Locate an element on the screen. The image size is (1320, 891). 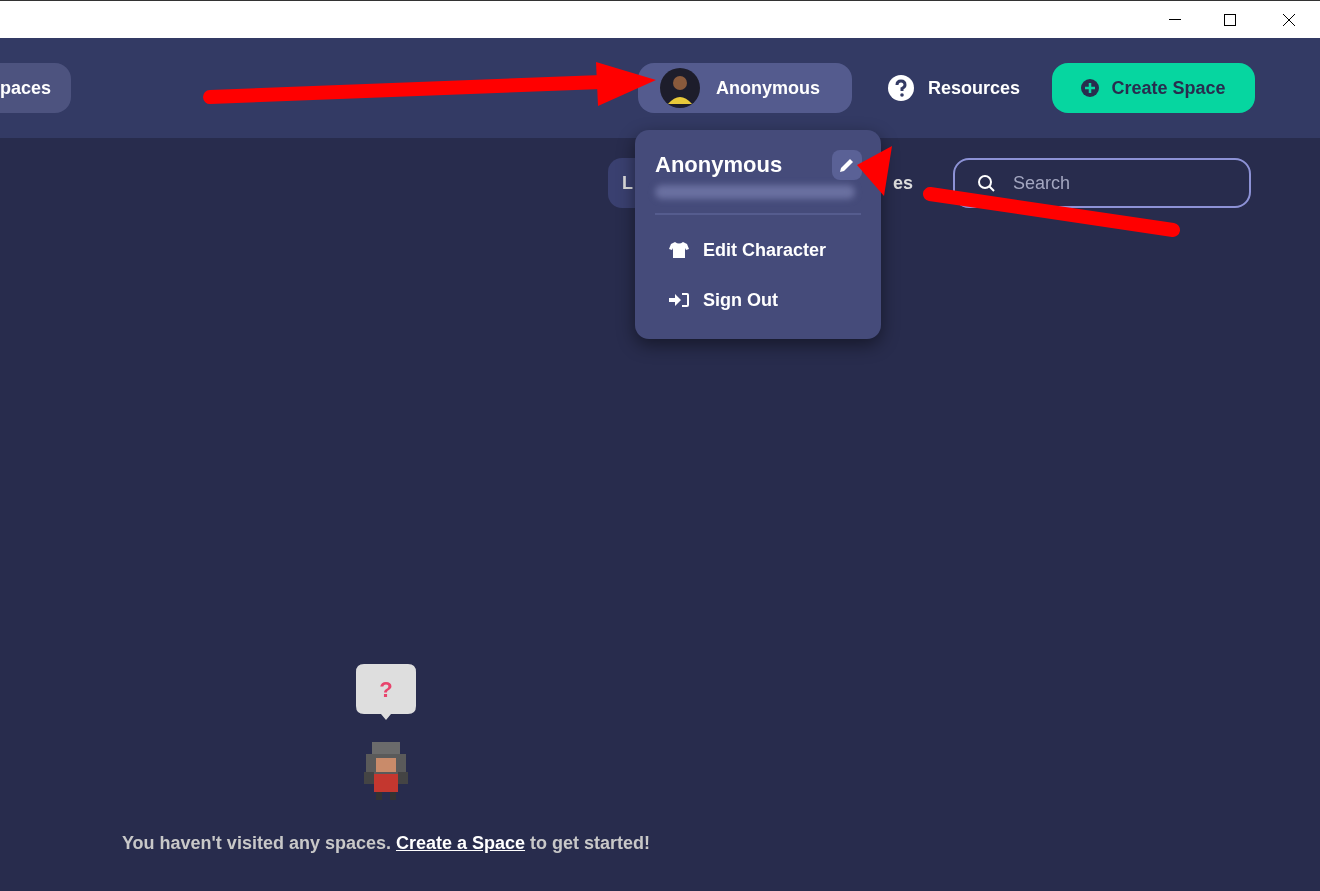
help-icon is located at coordinates (900, 88).